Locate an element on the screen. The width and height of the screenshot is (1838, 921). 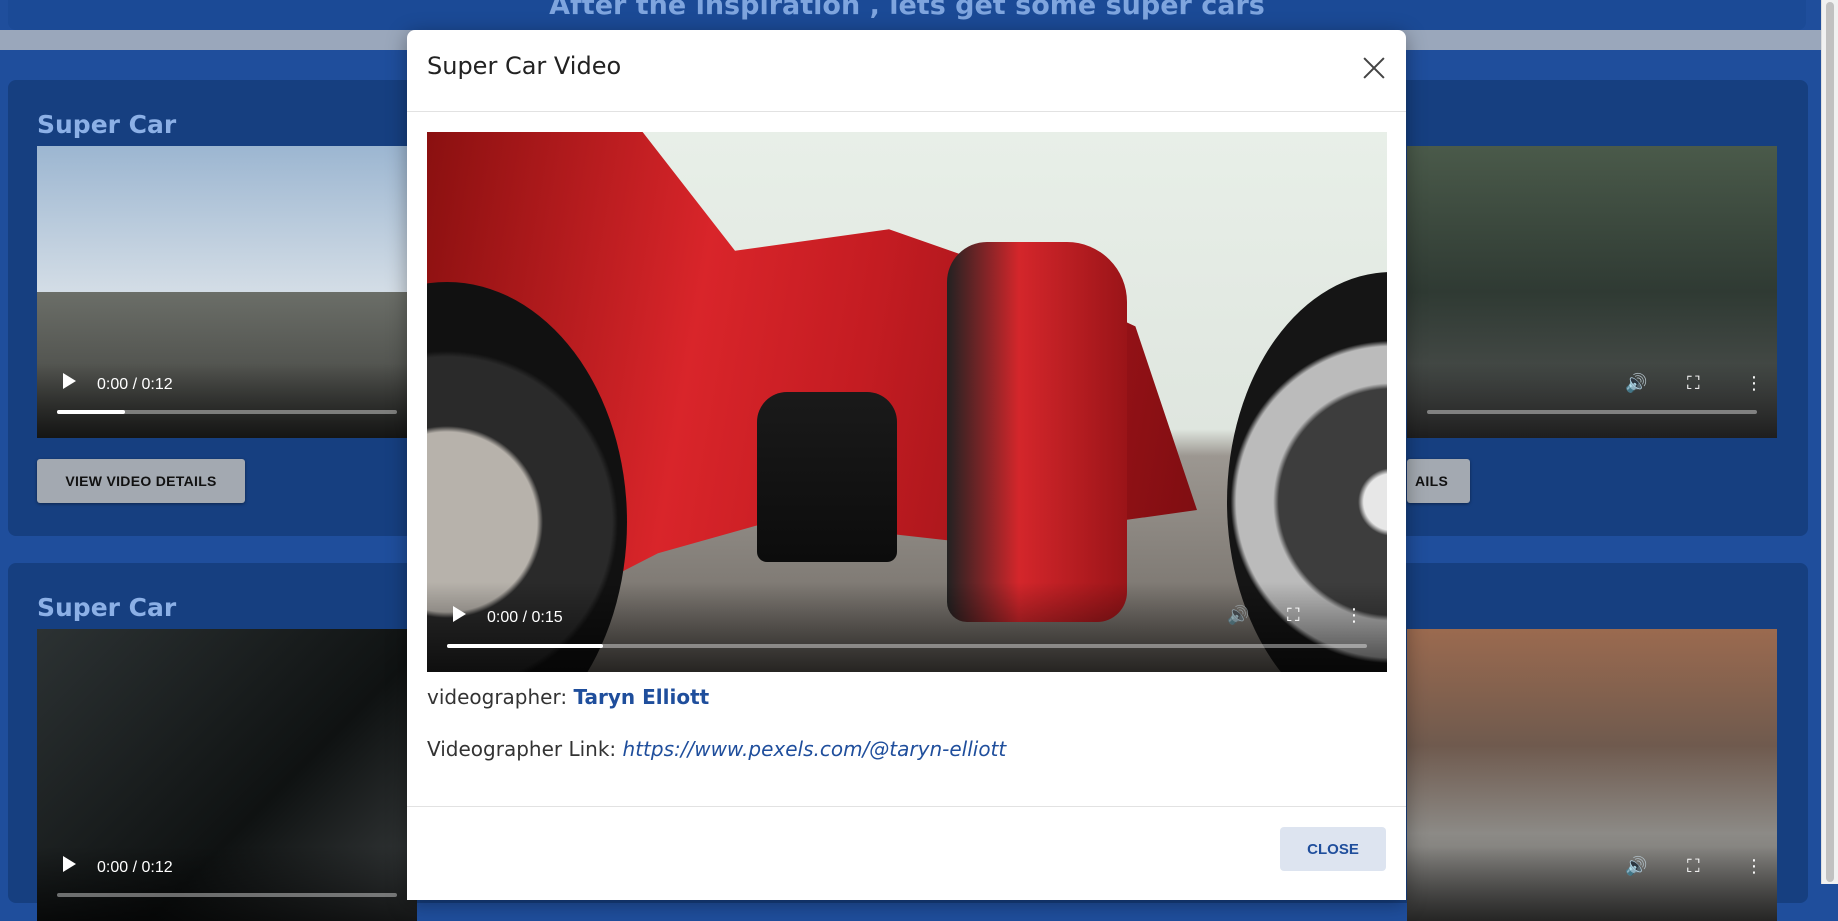
person is located at coordinates (827, 477).